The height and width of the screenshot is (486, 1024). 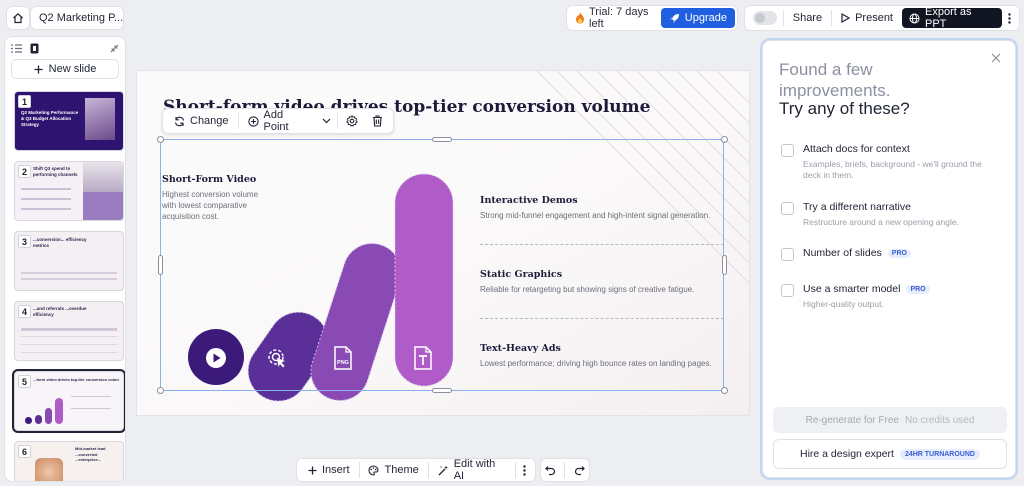 I want to click on right-toolbar: Share Present Export as PPT, so click(x=882, y=18).